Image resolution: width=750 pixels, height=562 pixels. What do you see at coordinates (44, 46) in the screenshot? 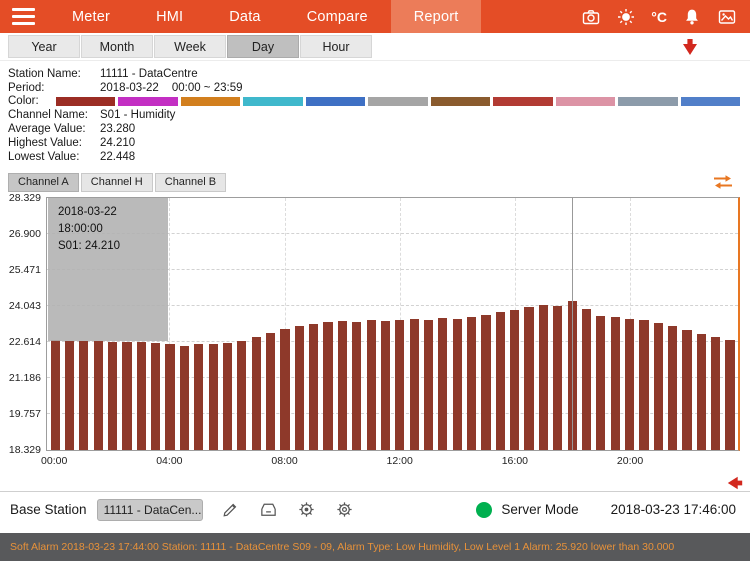
I see `tab-year: Year` at bounding box center [44, 46].